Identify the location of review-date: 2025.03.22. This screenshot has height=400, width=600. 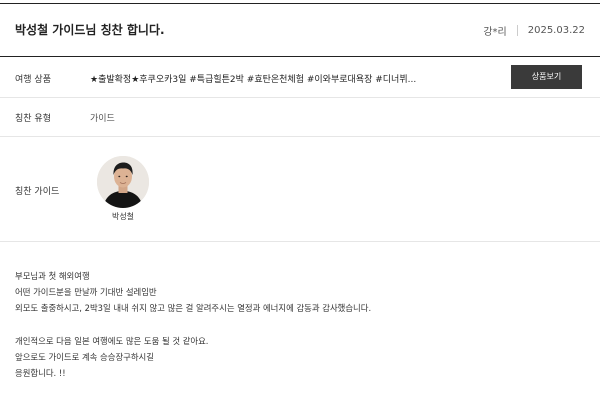
(556, 30).